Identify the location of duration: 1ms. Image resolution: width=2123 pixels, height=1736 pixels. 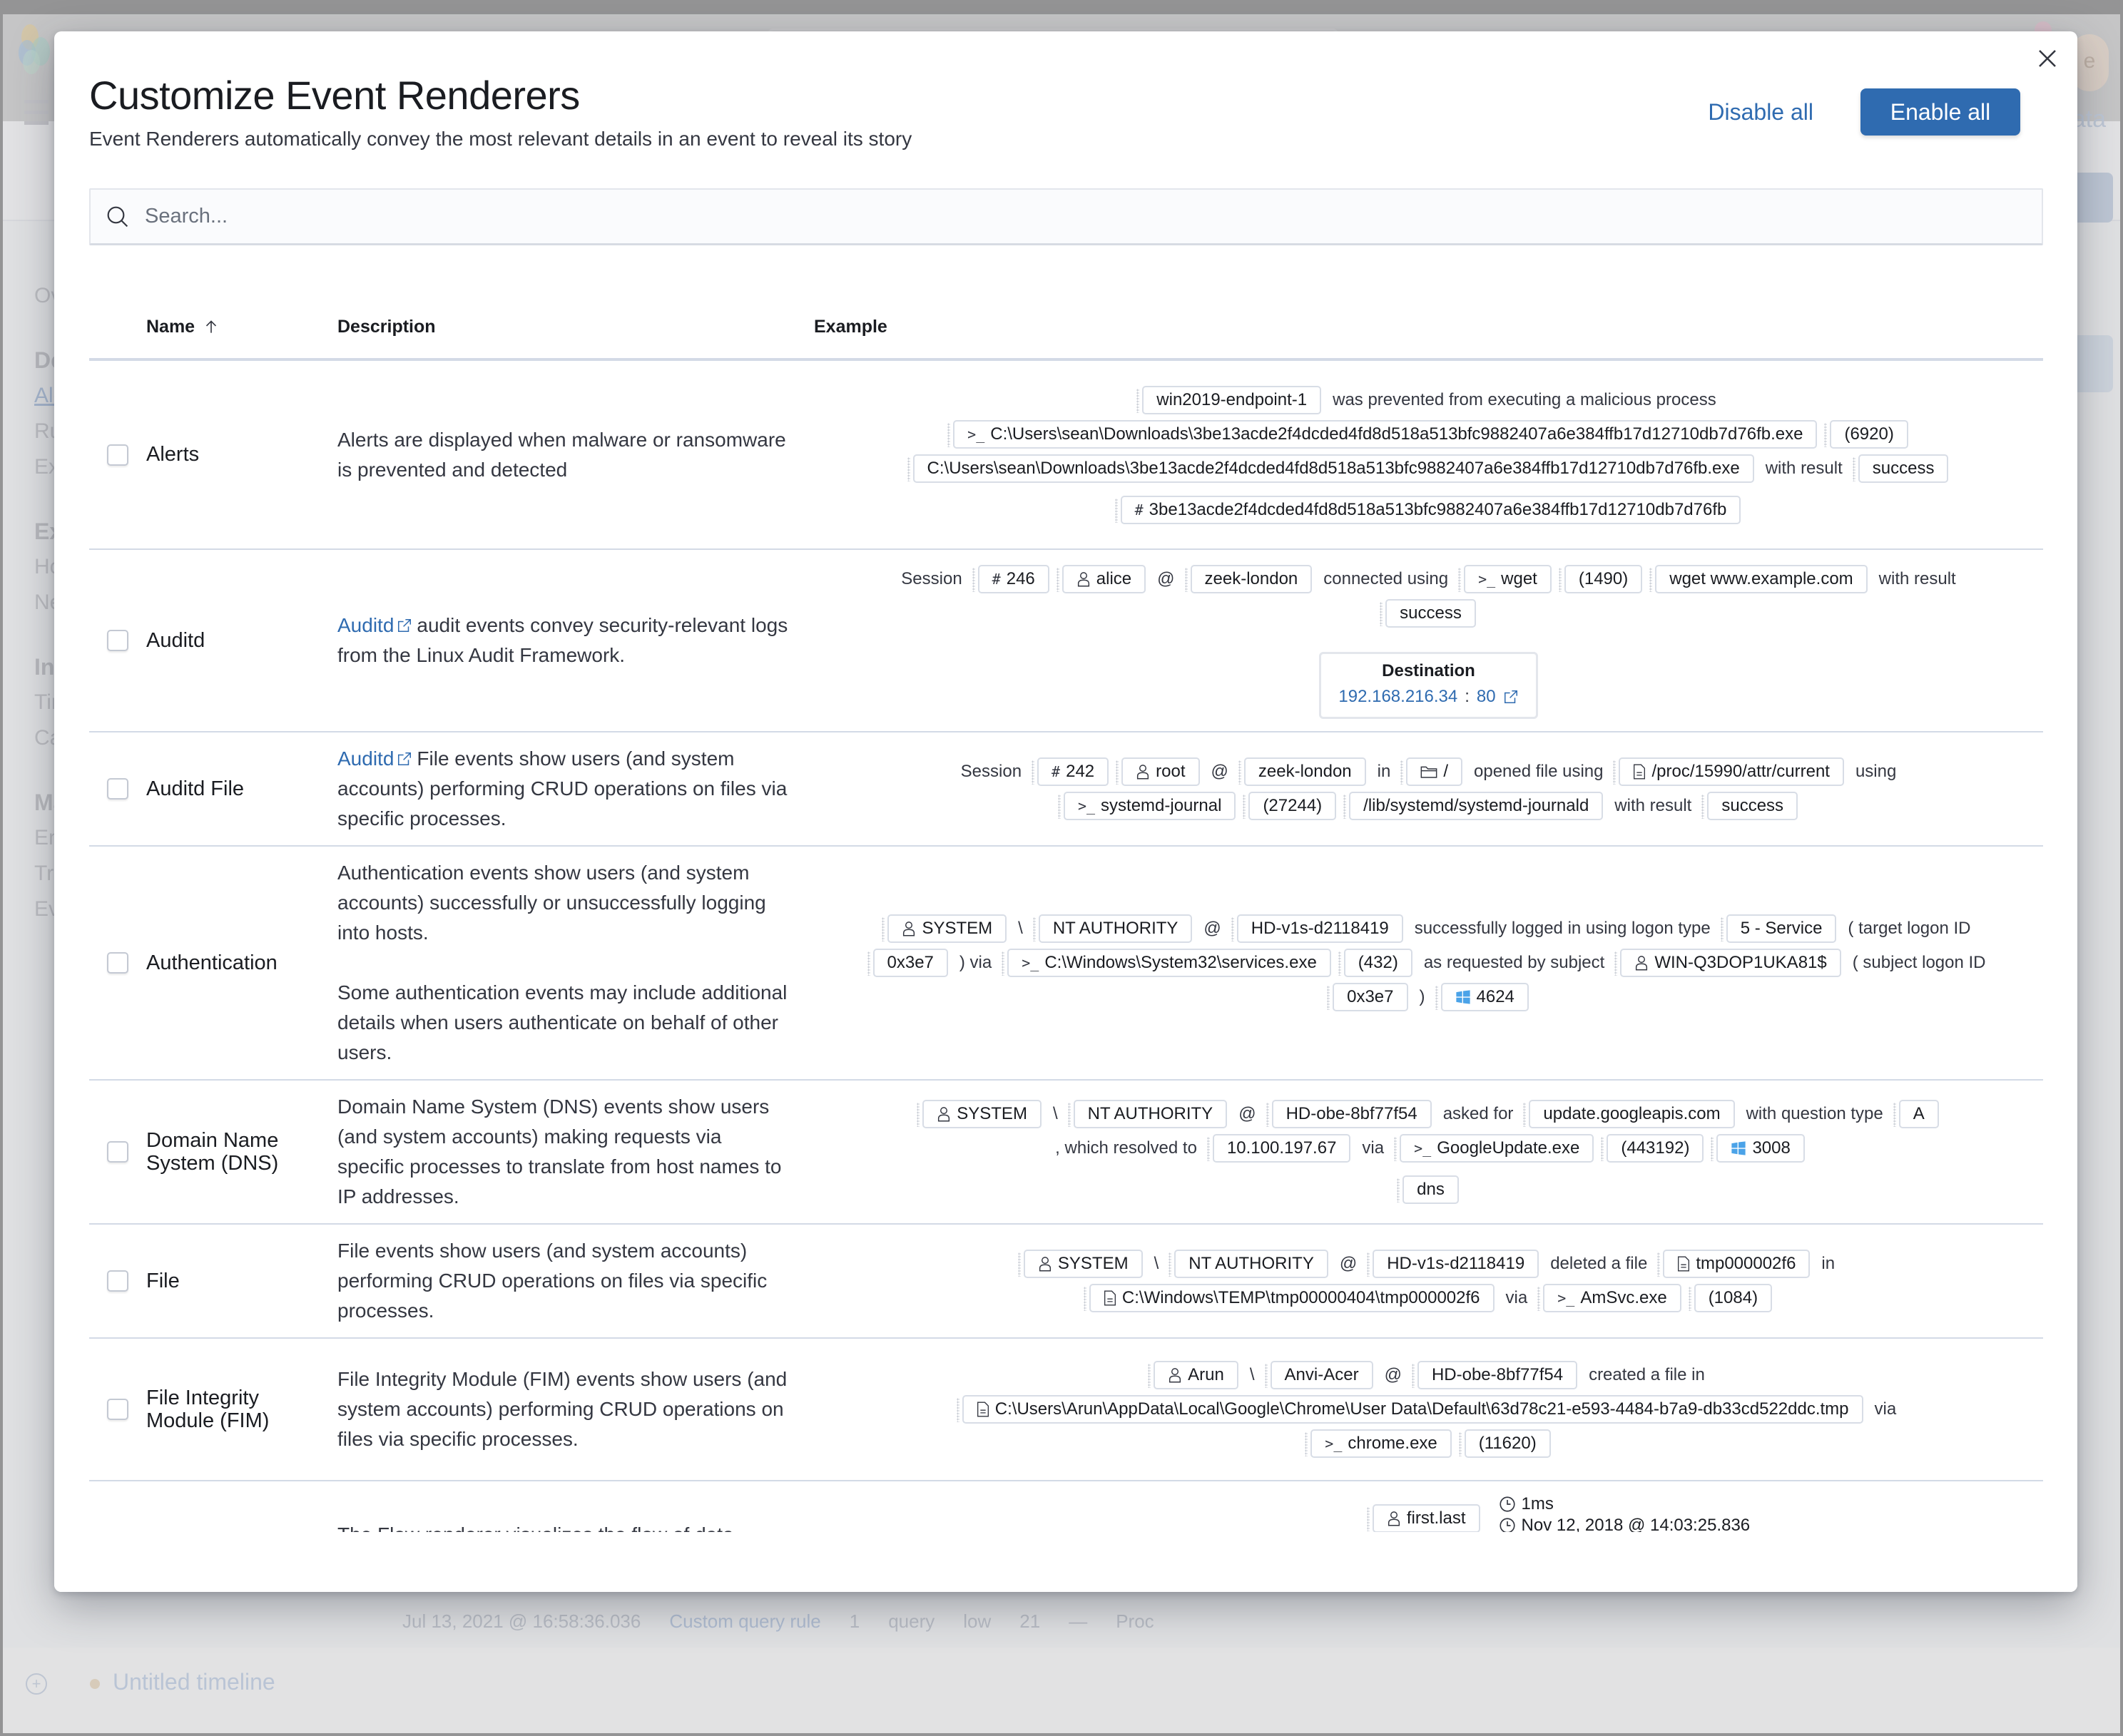
(1625, 1504).